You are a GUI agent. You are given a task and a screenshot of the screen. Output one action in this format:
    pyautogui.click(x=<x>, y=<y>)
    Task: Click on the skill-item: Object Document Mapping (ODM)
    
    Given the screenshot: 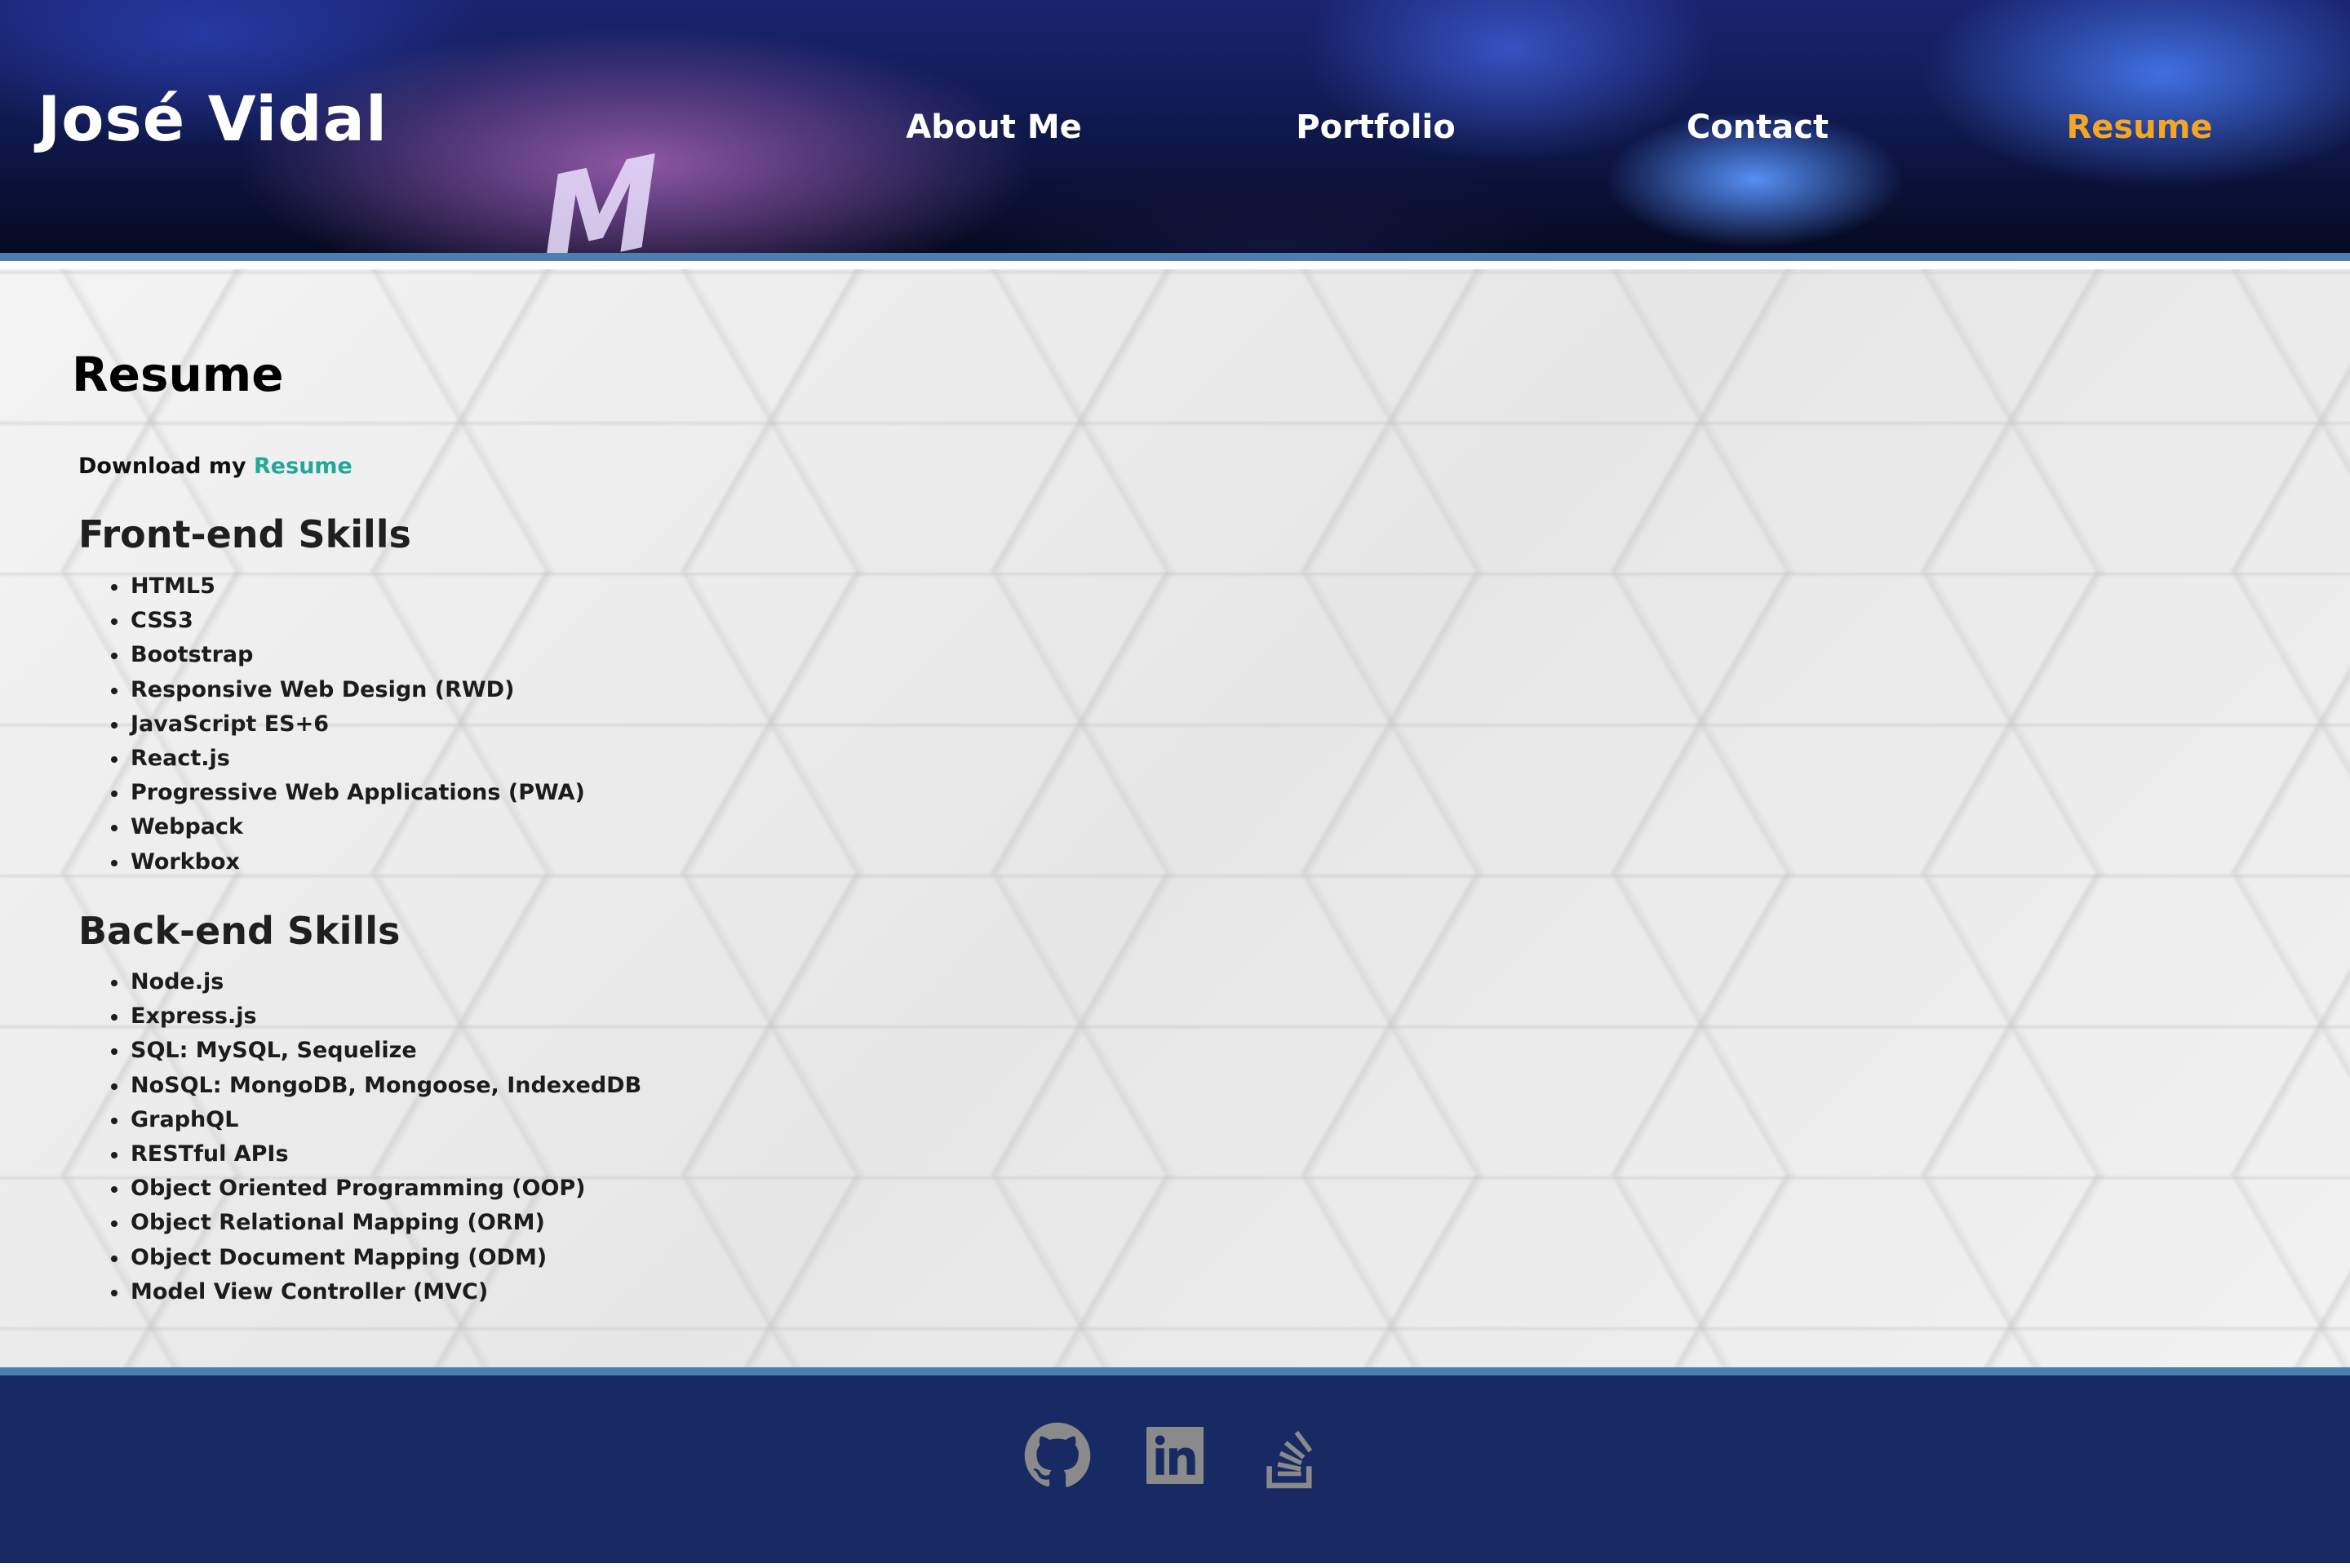 What is the action you would take?
    pyautogui.click(x=357, y=1258)
    